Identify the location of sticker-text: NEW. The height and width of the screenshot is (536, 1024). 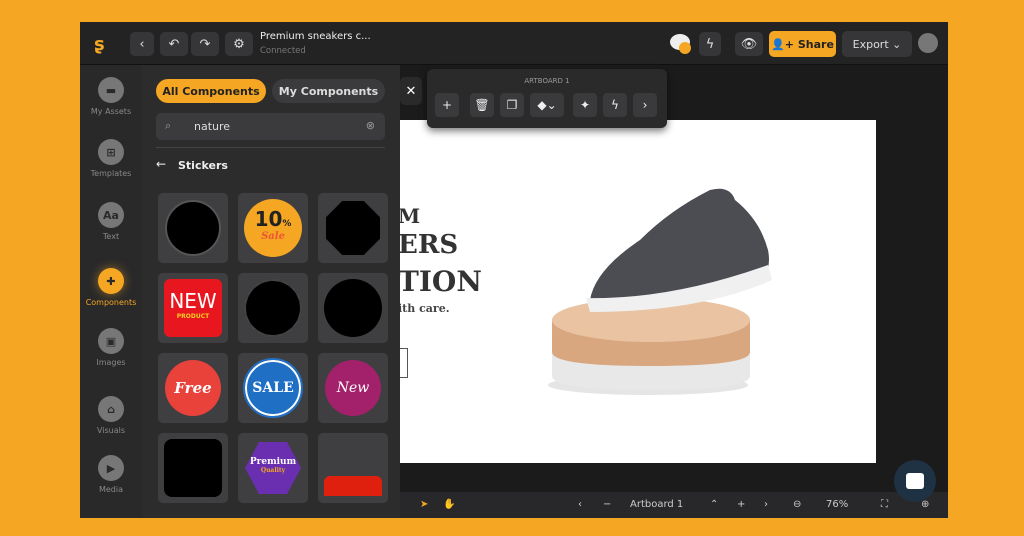
(193, 301).